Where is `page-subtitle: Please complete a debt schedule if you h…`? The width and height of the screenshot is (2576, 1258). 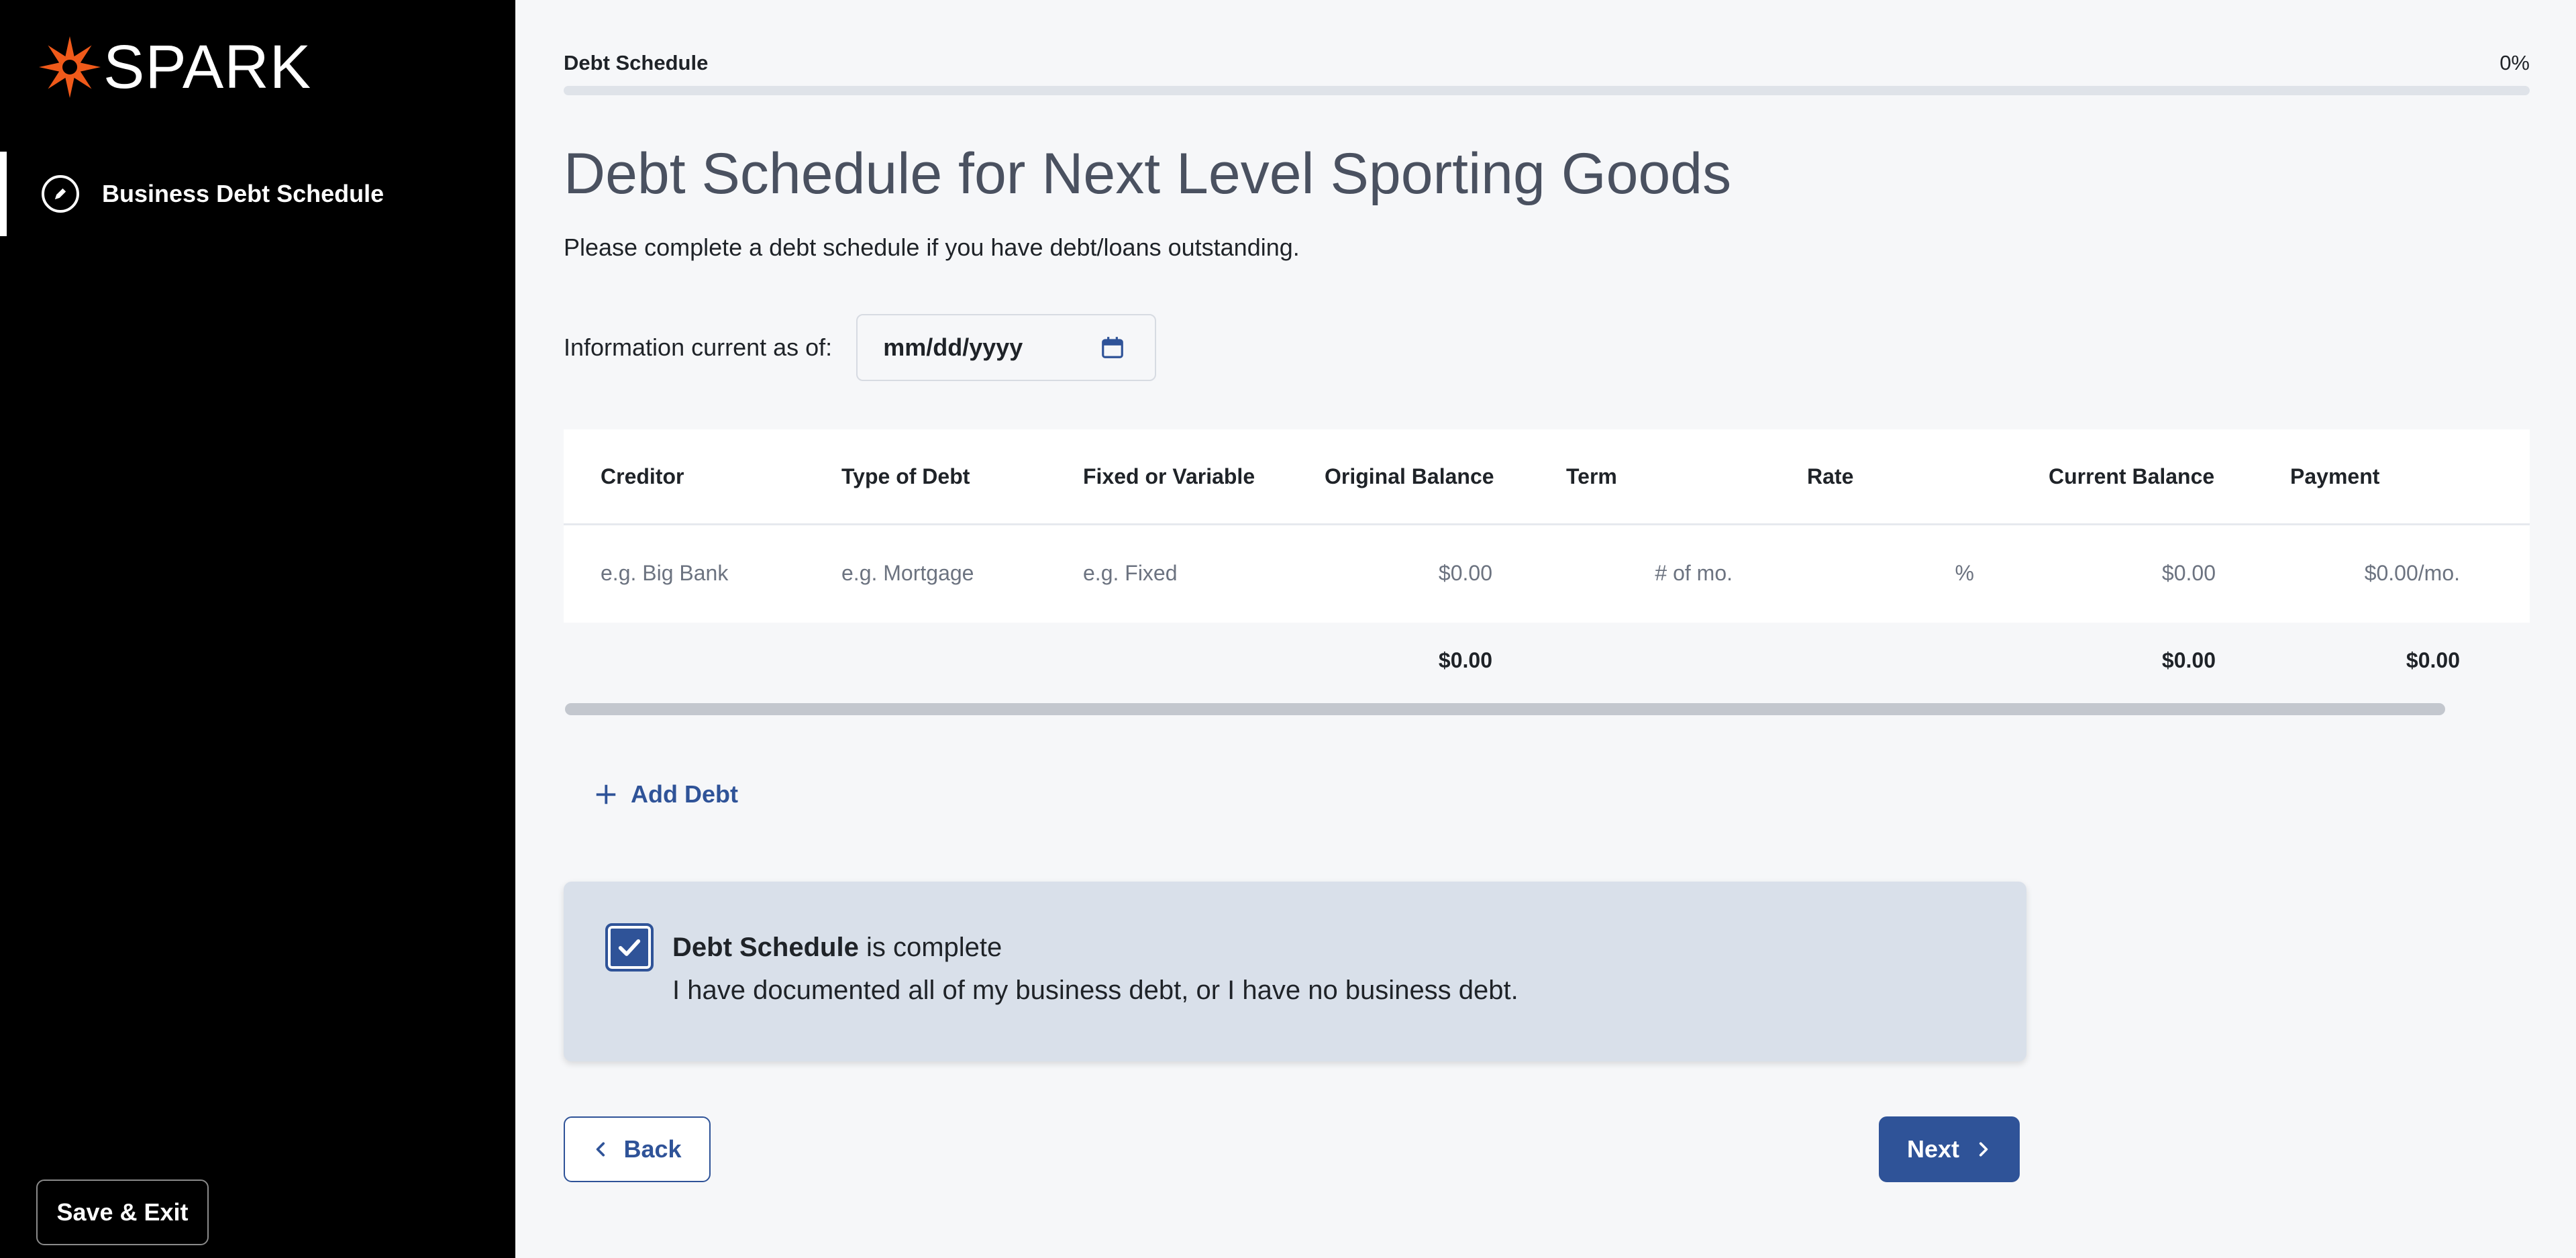
page-subtitle: Please complete a debt schedule if you h… is located at coordinates (932, 247).